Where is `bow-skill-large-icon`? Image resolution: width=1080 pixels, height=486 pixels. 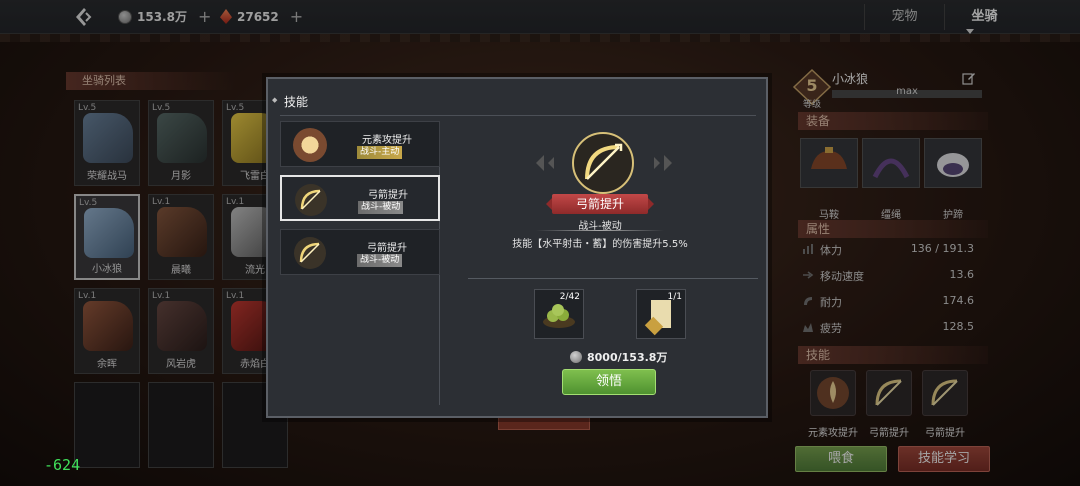 bow-skill-large-icon is located at coordinates (603, 163).